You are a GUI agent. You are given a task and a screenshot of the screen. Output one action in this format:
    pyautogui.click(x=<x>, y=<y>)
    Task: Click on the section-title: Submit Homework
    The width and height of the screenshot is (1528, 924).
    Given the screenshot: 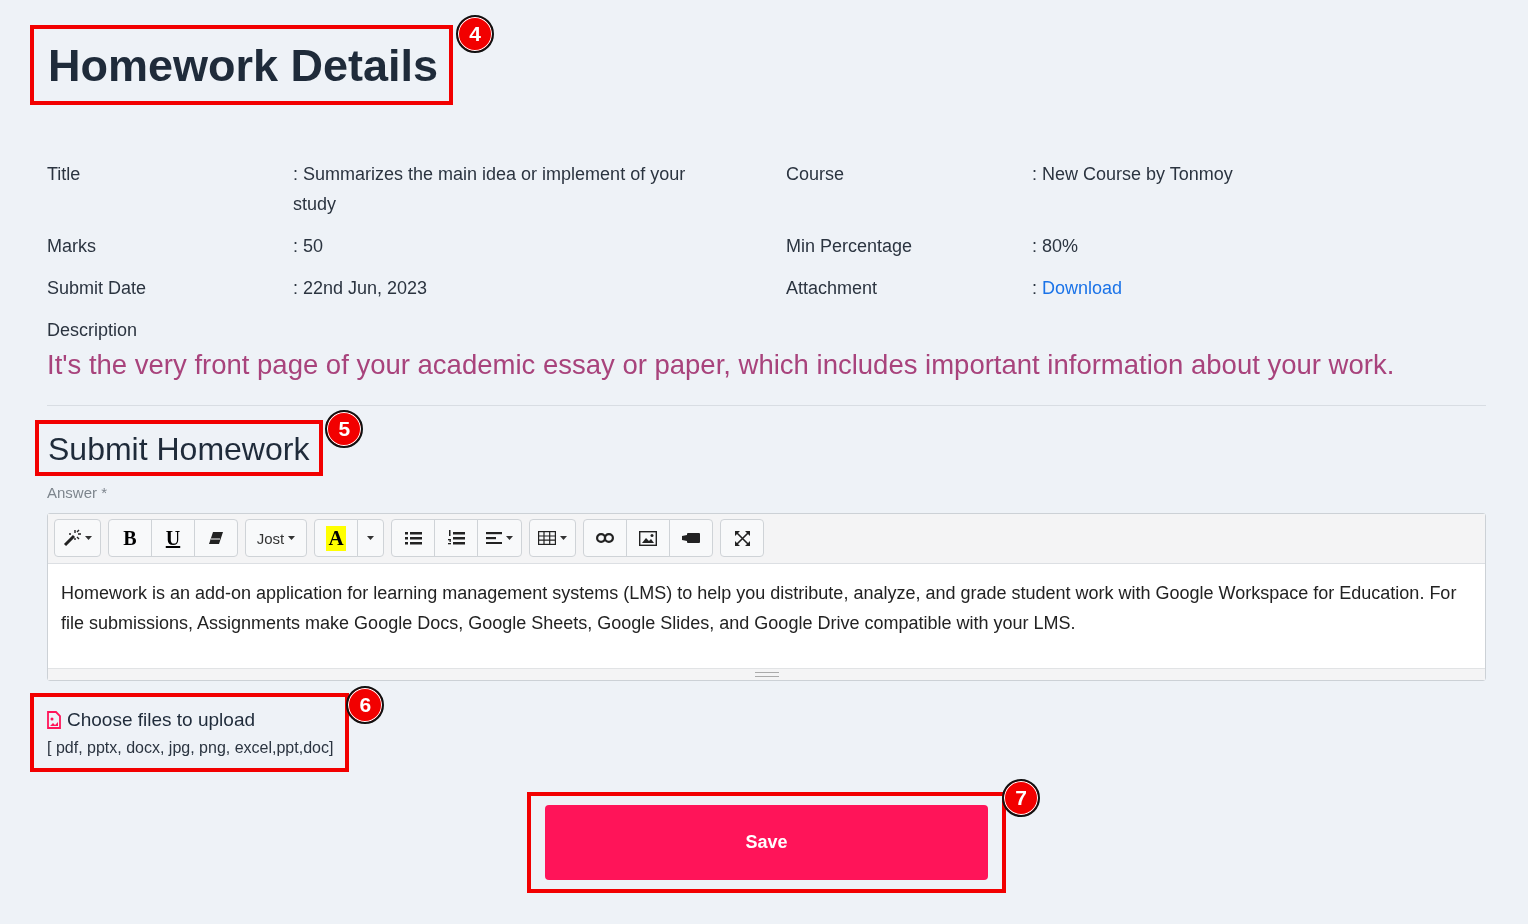 What is the action you would take?
    pyautogui.click(x=179, y=449)
    